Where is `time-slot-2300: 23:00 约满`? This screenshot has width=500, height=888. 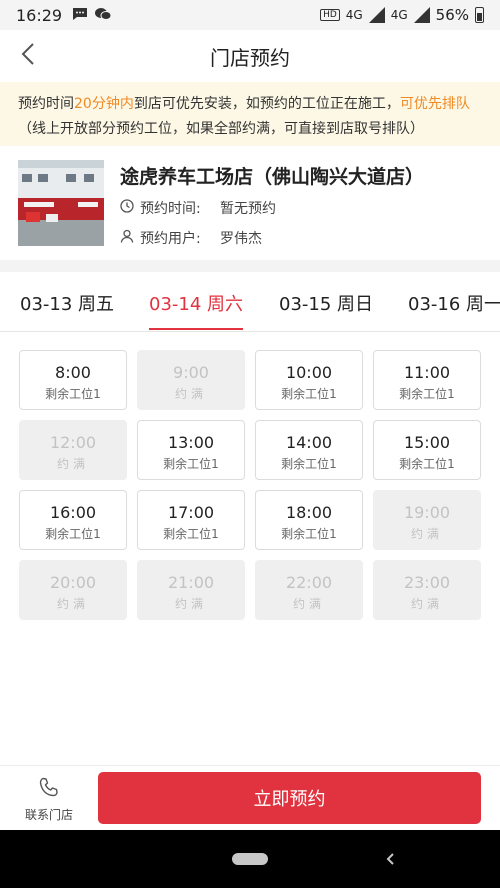 time-slot-2300: 23:00 约满 is located at coordinates (427, 590).